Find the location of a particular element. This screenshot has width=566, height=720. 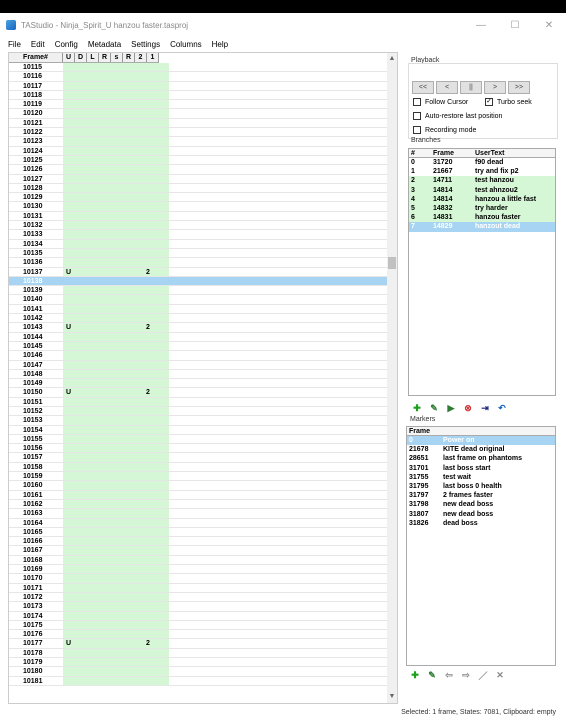

table-row: 10124 is located at coordinates (199, 151).